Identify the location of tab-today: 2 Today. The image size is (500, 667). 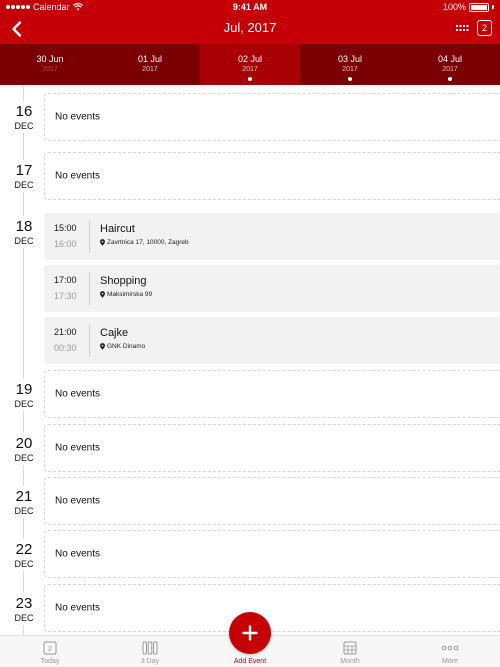
(50, 651).